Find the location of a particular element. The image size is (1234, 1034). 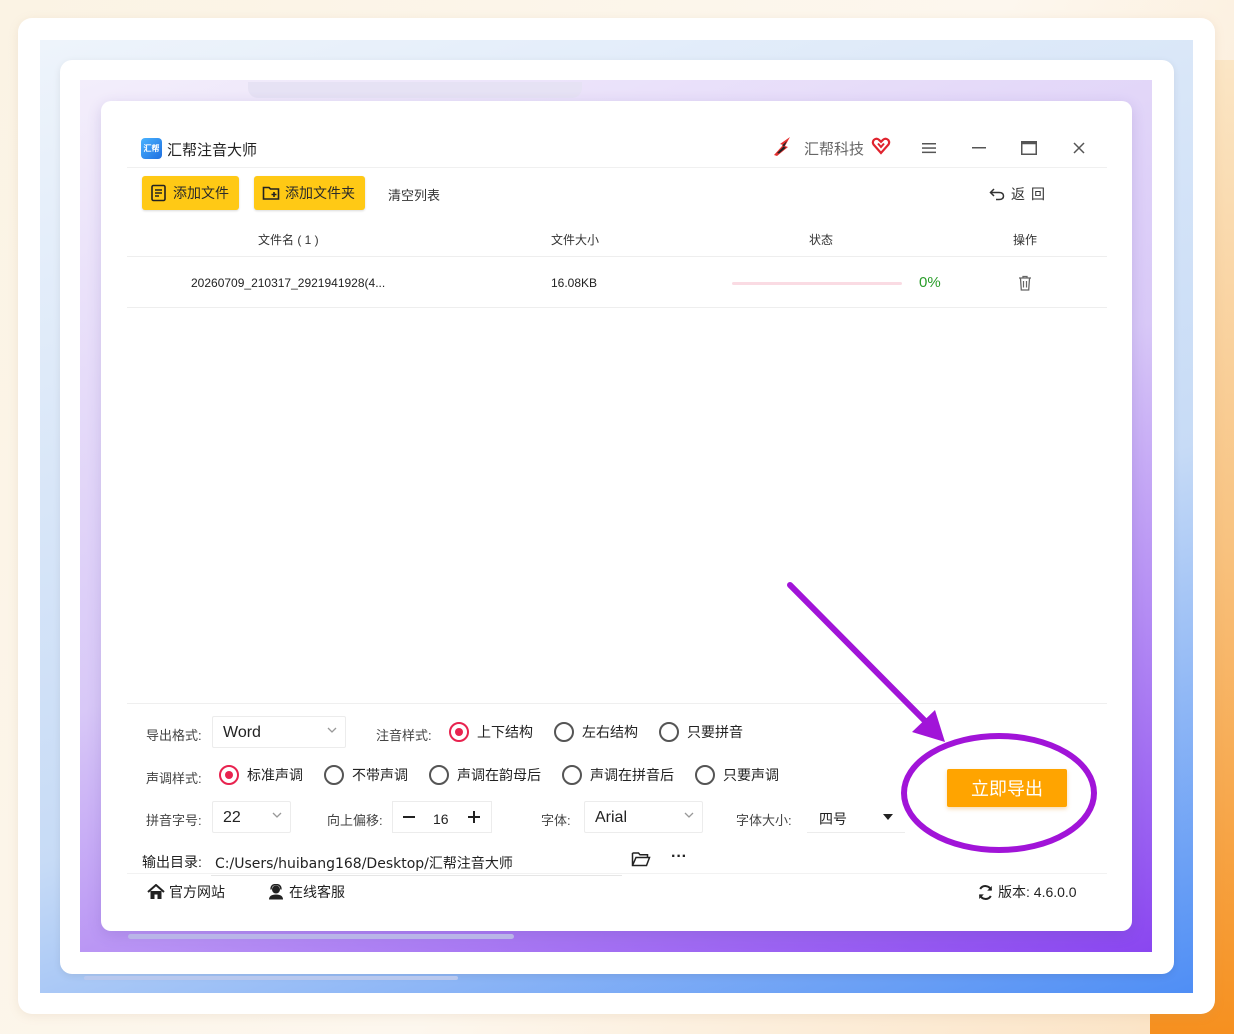

official-website-link: 官方网站 is located at coordinates (186, 892).